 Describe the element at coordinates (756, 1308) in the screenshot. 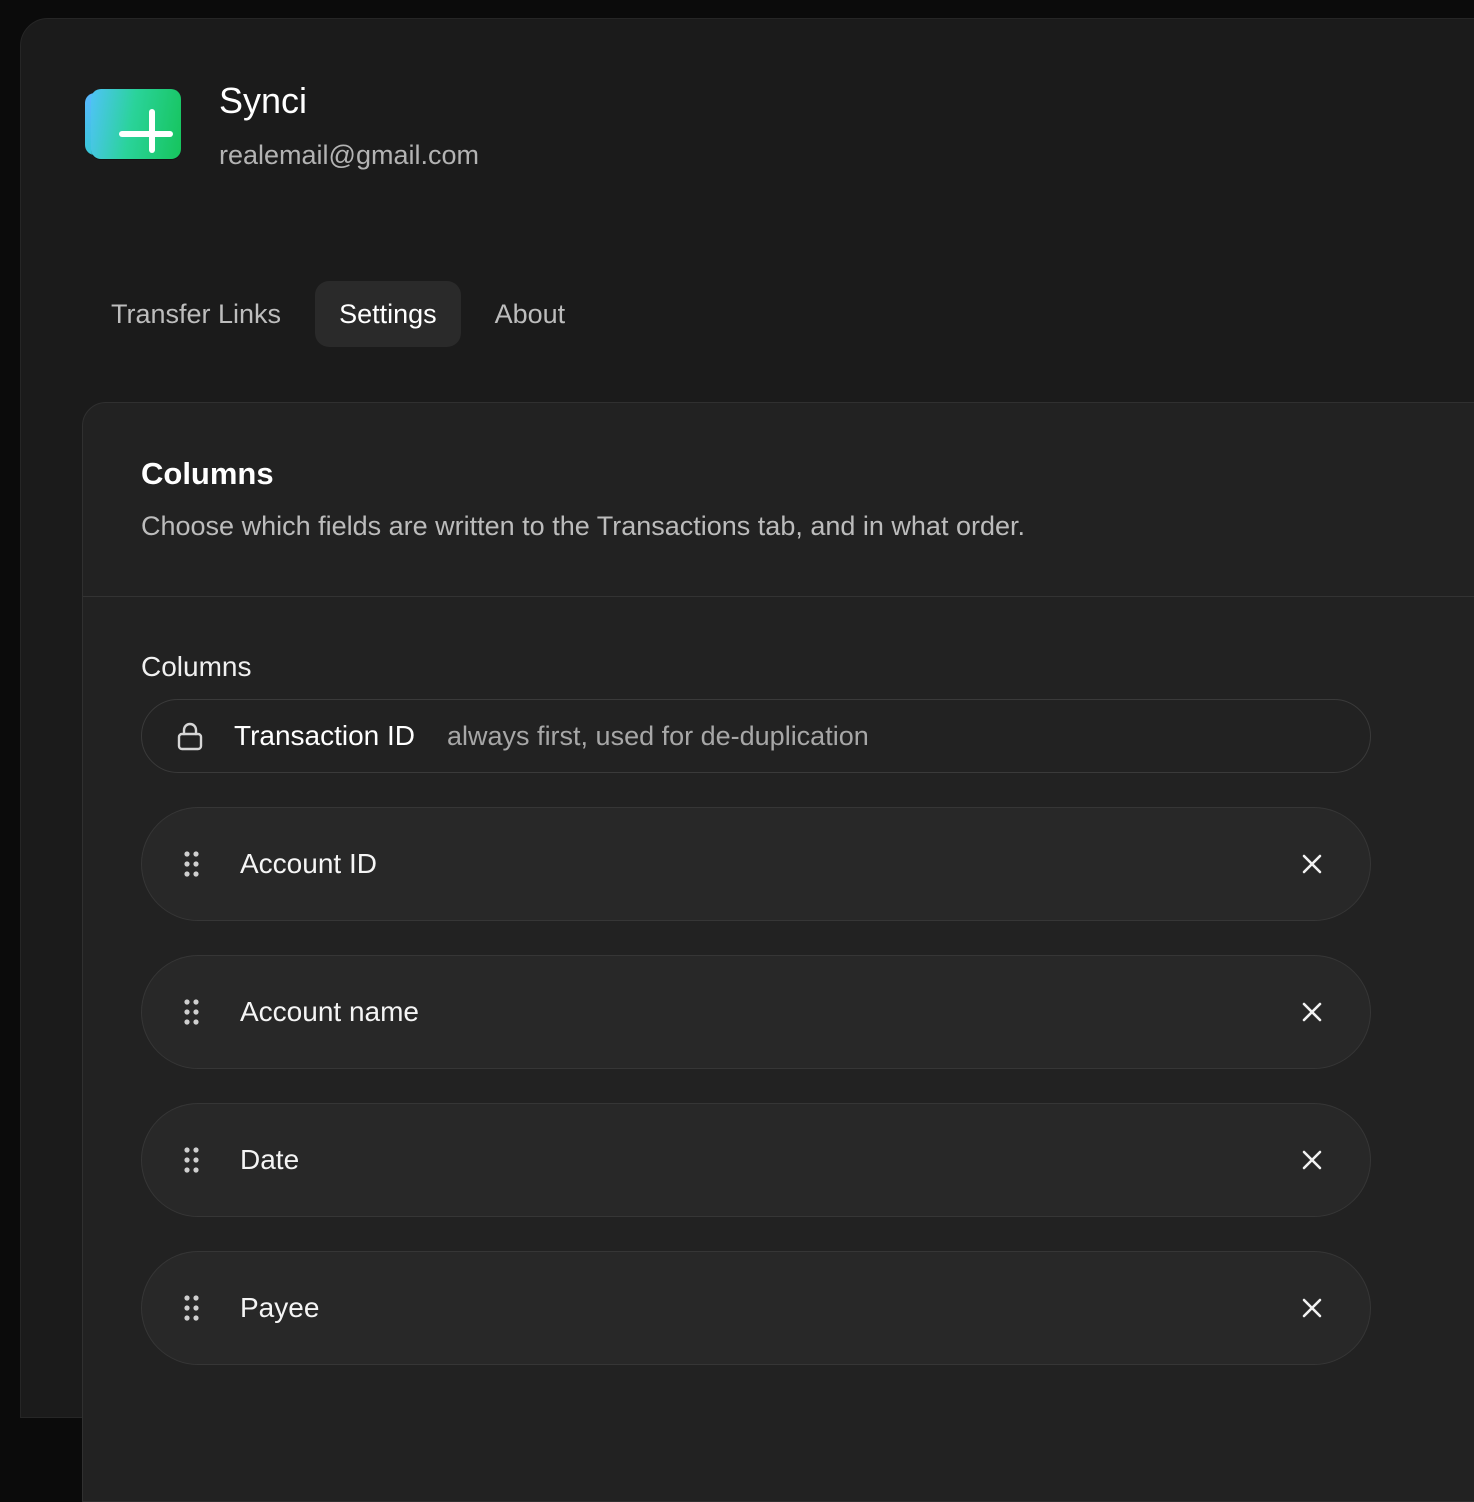

I see `column-row-payee: Payee` at that location.